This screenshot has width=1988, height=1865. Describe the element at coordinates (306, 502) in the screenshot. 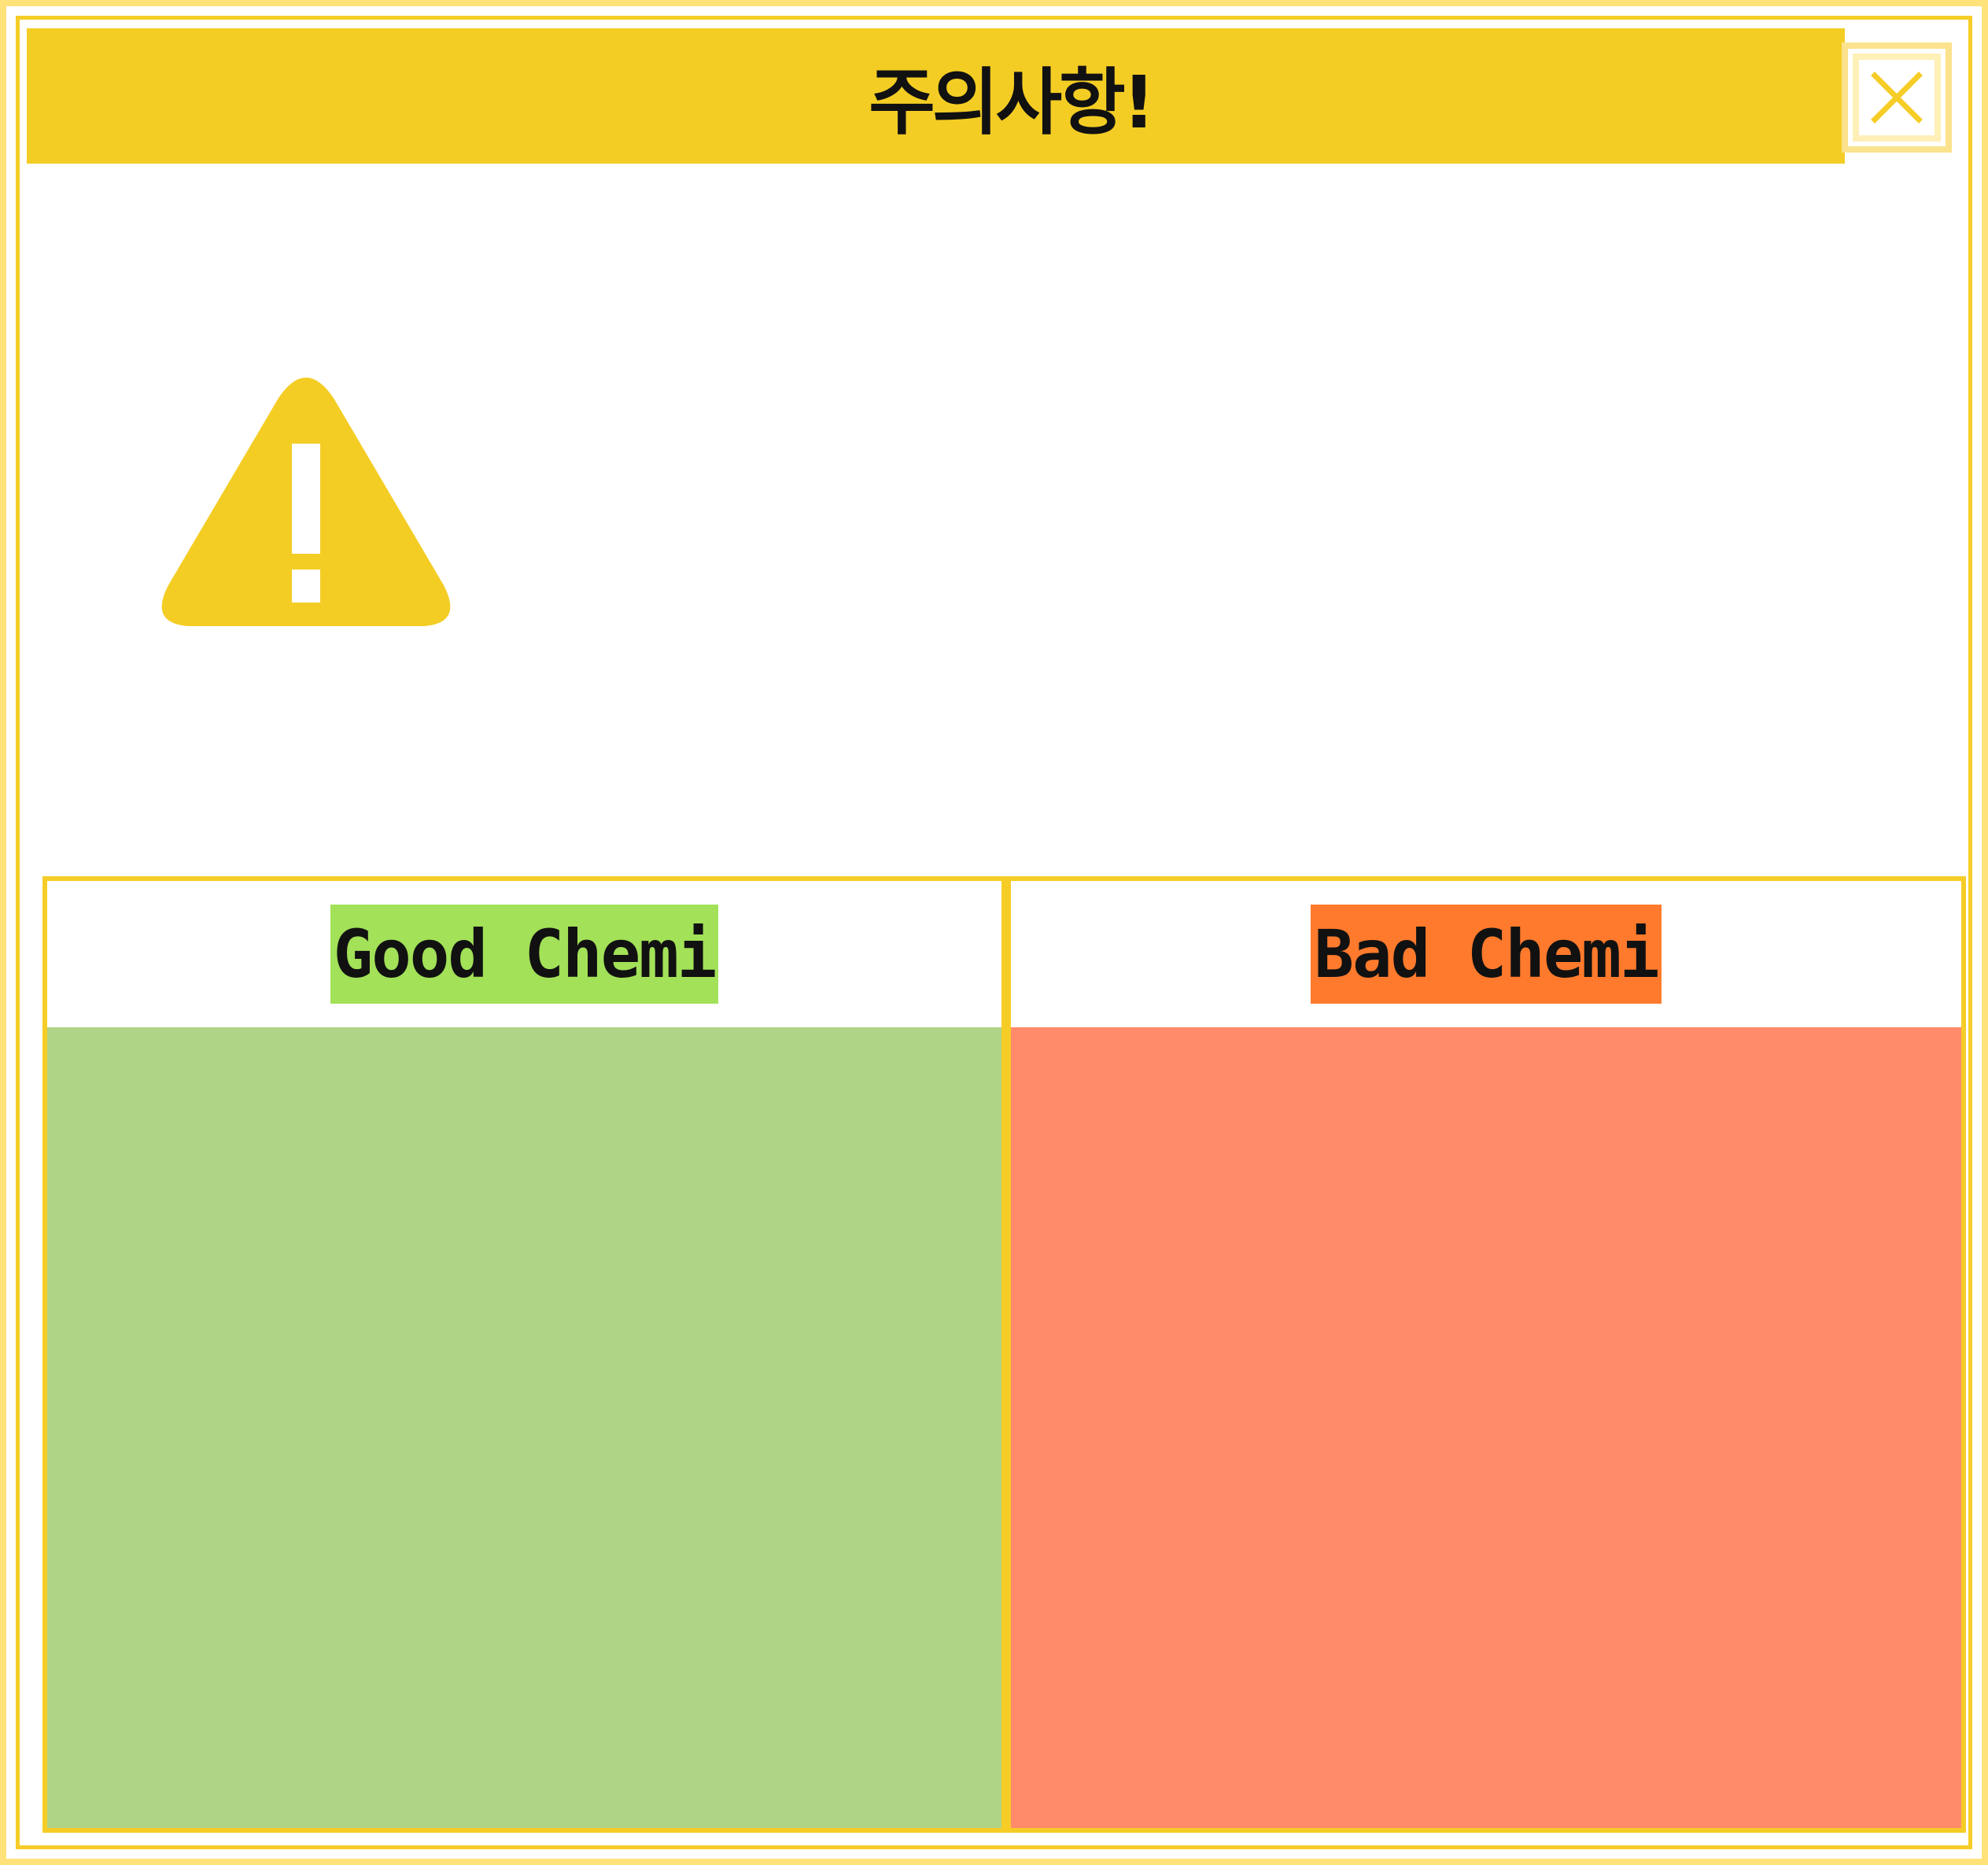

I see `warning-icon` at that location.